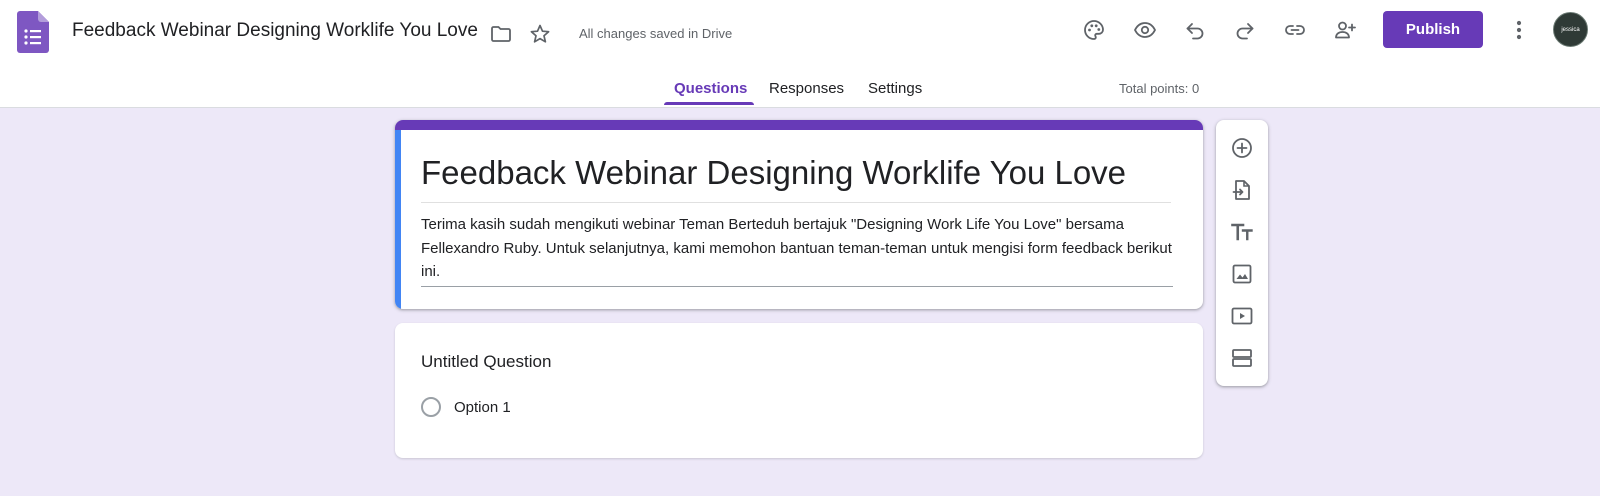 The image size is (1600, 496). What do you see at coordinates (431, 407) in the screenshot?
I see `radio-button` at bounding box center [431, 407].